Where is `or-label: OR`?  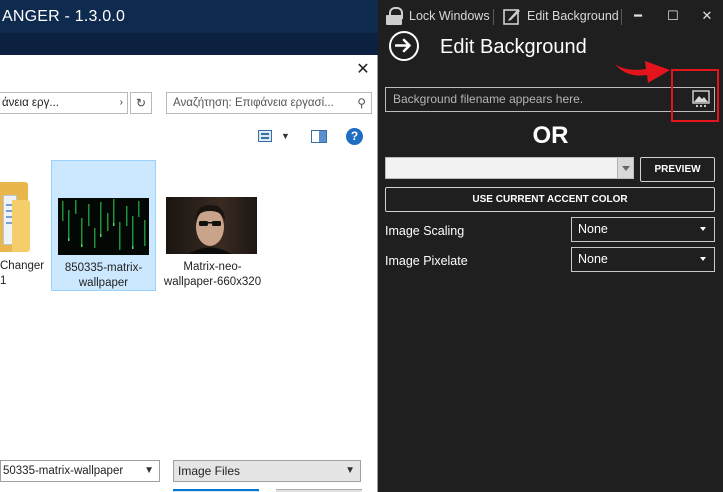
or-label: OR is located at coordinates (550, 135).